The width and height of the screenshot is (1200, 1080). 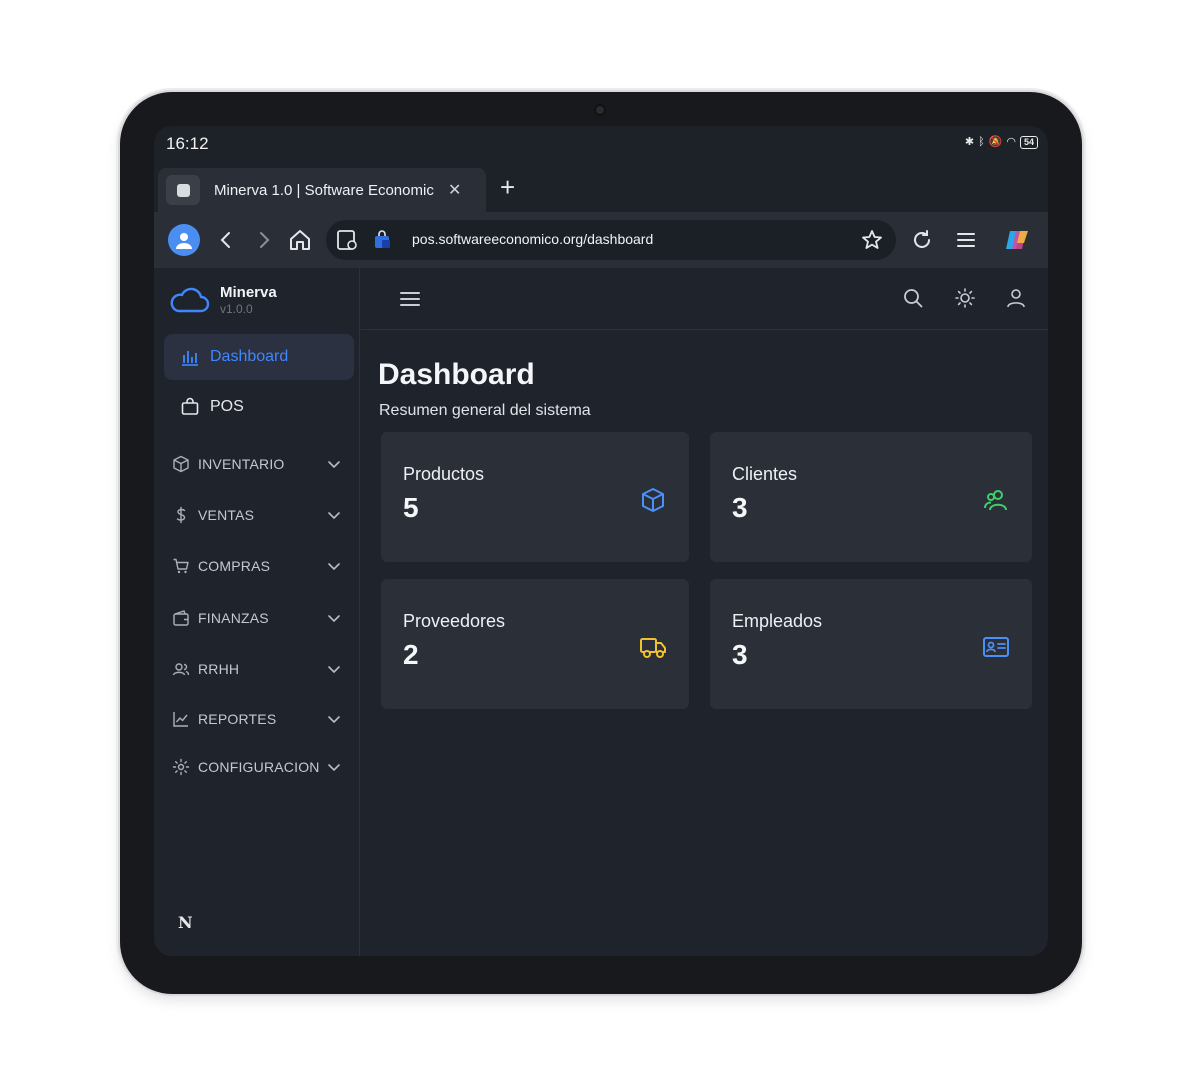 What do you see at coordinates (347, 240) in the screenshot?
I see `page-settings-icon` at bounding box center [347, 240].